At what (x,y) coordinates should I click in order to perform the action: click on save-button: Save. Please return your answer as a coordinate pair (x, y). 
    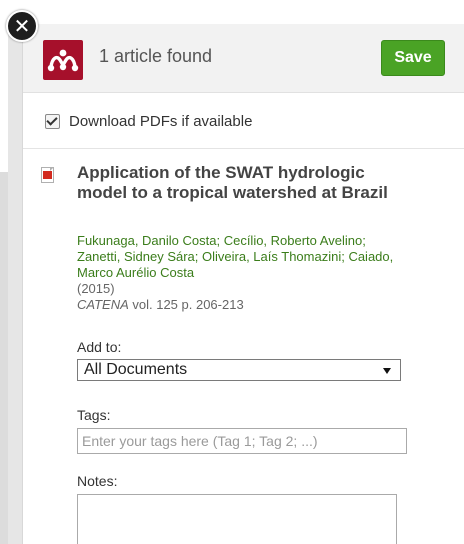
    Looking at the image, I should click on (413, 58).